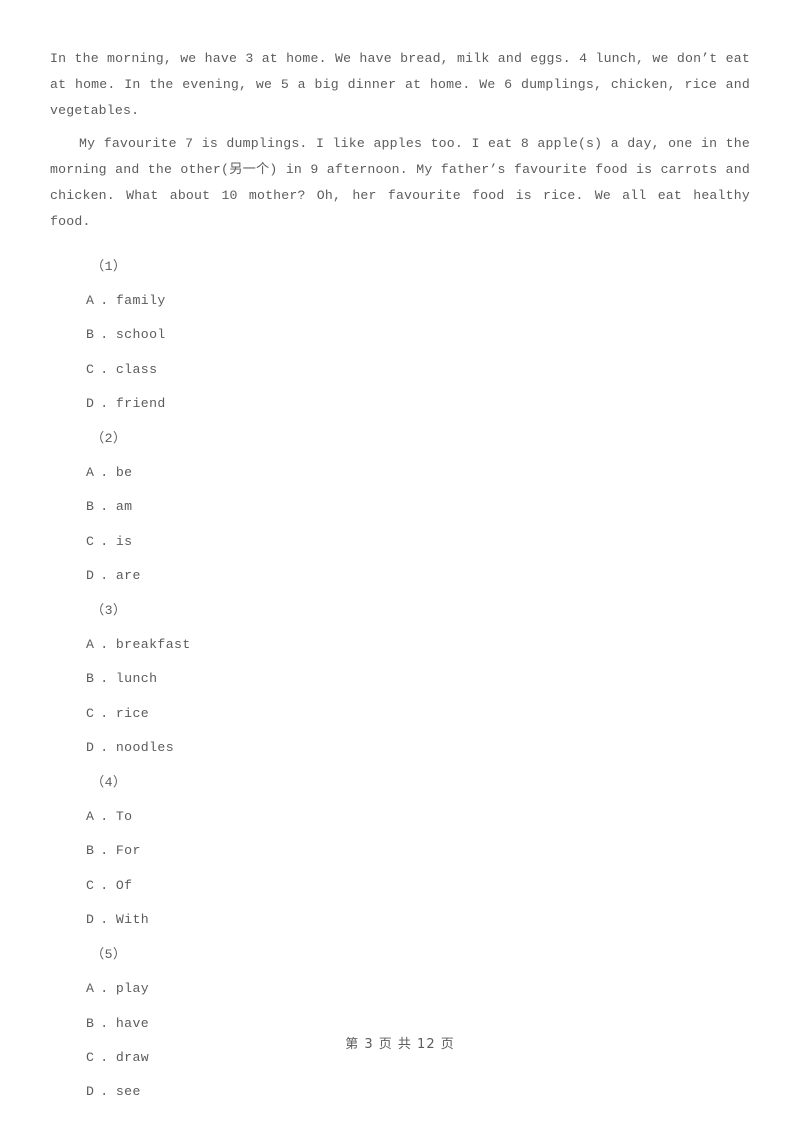 This screenshot has height=1132, width=800. Describe the element at coordinates (140, 300) in the screenshot. I see `option-text: family` at that location.